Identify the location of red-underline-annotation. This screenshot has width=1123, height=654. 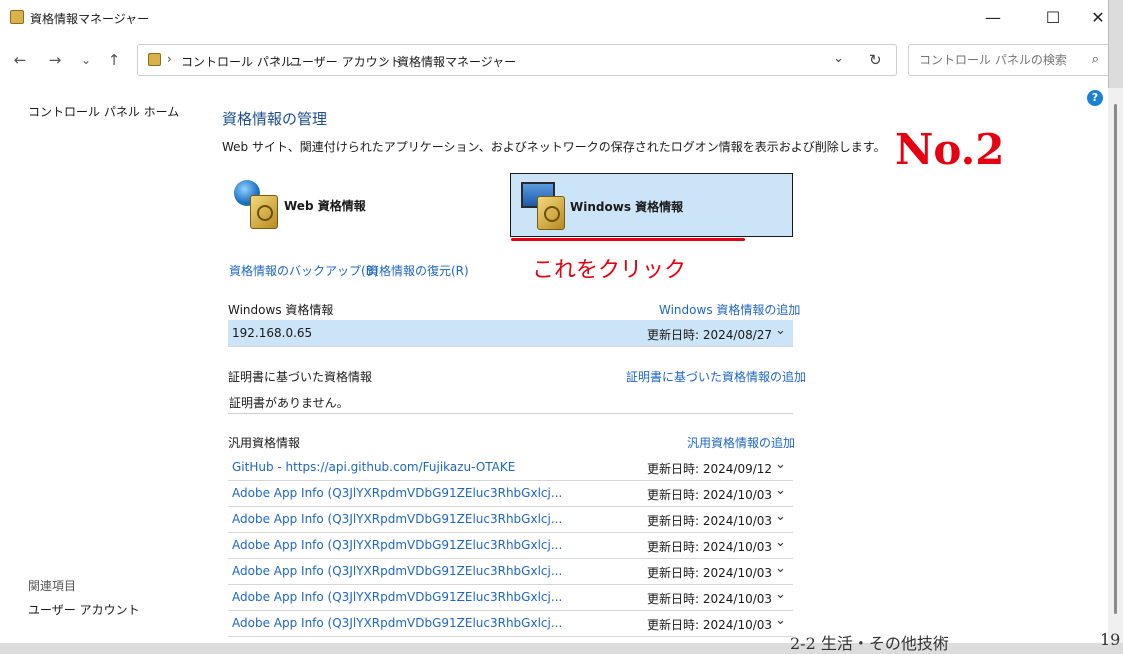
(628, 239).